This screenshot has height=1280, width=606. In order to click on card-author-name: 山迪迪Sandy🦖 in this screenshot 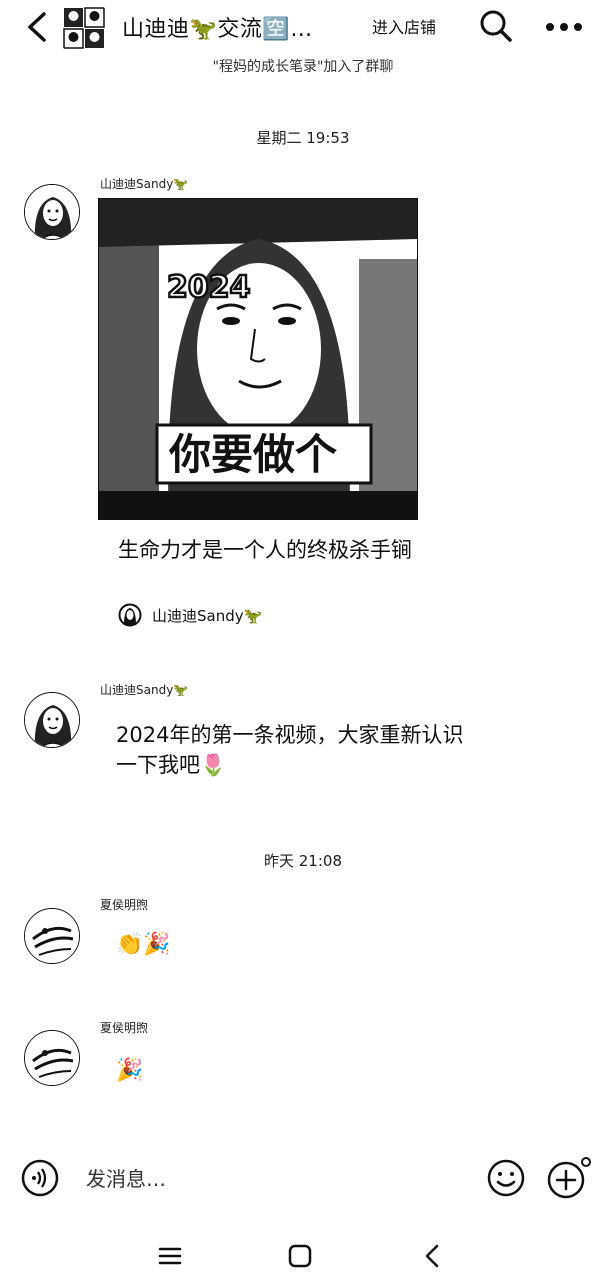, I will do `click(207, 615)`.